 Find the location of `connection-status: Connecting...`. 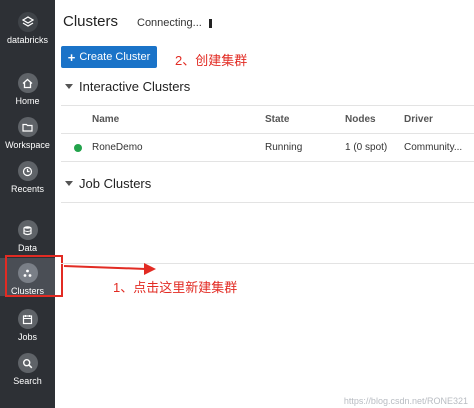

connection-status: Connecting... is located at coordinates (169, 23).